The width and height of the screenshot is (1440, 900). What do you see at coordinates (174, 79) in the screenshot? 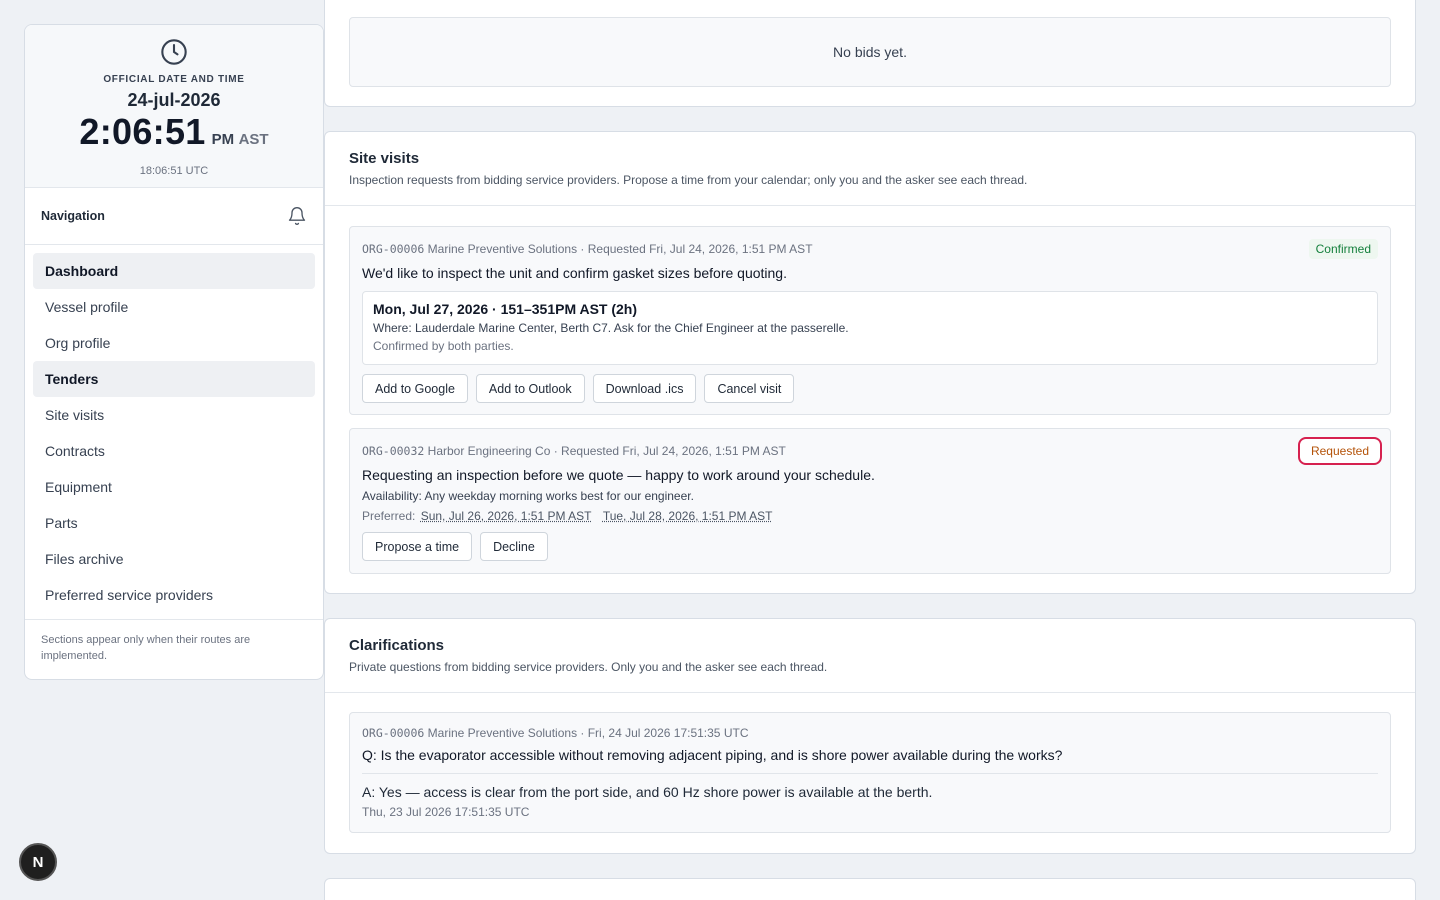
I see `clock-title: OFFICIAL DATE AND TIME` at bounding box center [174, 79].